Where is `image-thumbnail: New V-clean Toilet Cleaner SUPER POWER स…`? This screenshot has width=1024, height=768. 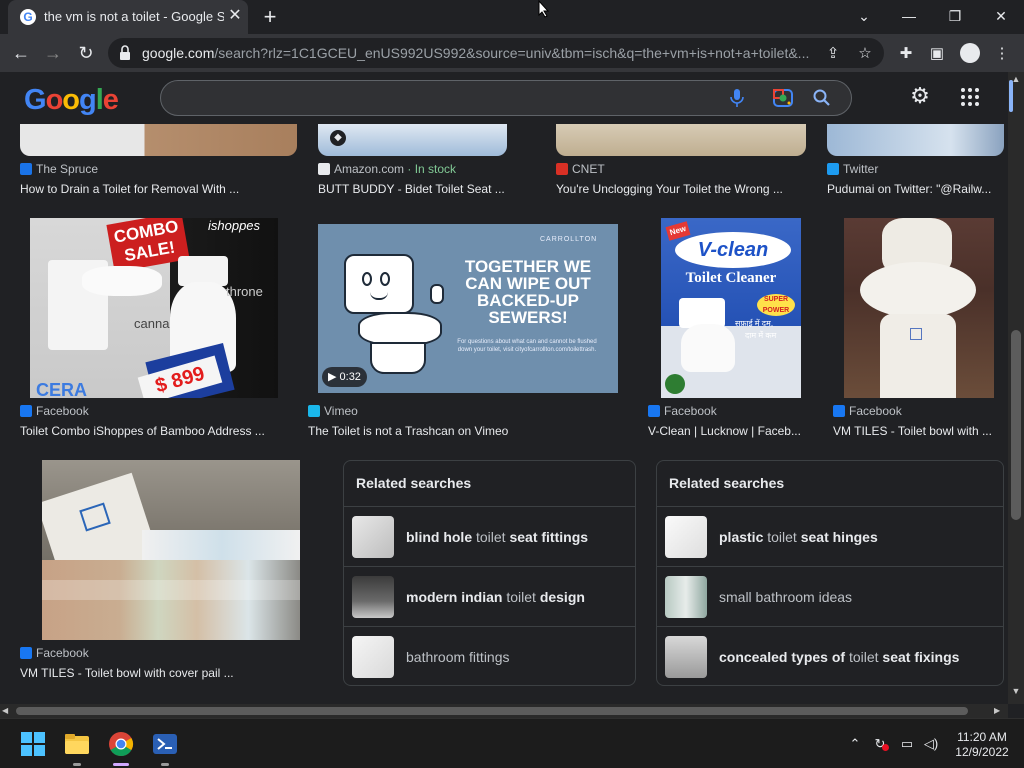 image-thumbnail: New V-clean Toilet Cleaner SUPER POWER स… is located at coordinates (731, 308).